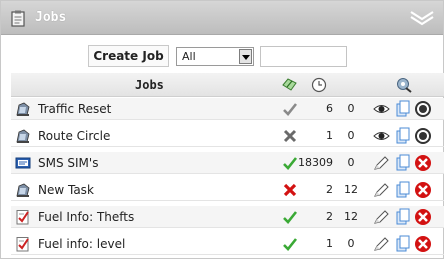  Describe the element at coordinates (290, 190) in the screenshot. I see `cross-red-icon` at that location.